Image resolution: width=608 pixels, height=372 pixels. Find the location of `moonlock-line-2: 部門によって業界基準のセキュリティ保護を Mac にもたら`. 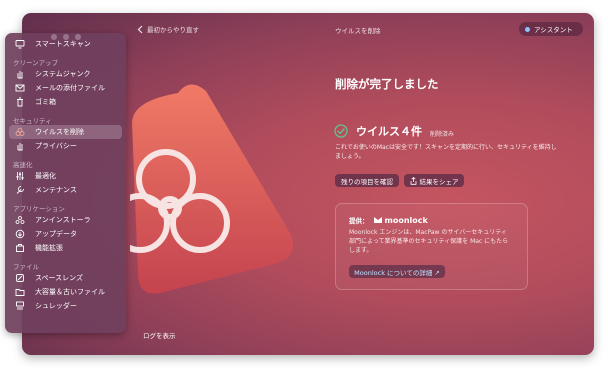

moonlock-line-2: 部門によって業界基準のセキュリティ保護を Mac にもたら is located at coordinates (429, 241).